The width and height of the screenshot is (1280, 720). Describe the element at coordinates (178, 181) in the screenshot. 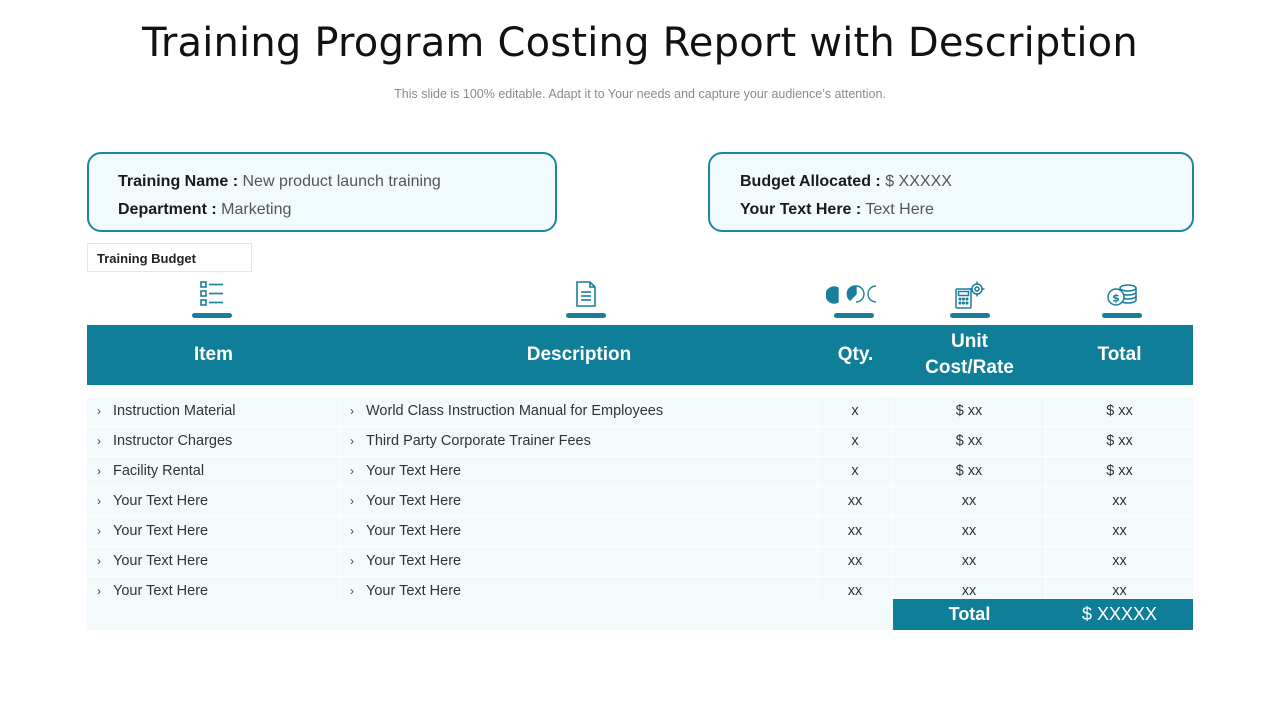

I see `training-name-label: Training Name :` at that location.